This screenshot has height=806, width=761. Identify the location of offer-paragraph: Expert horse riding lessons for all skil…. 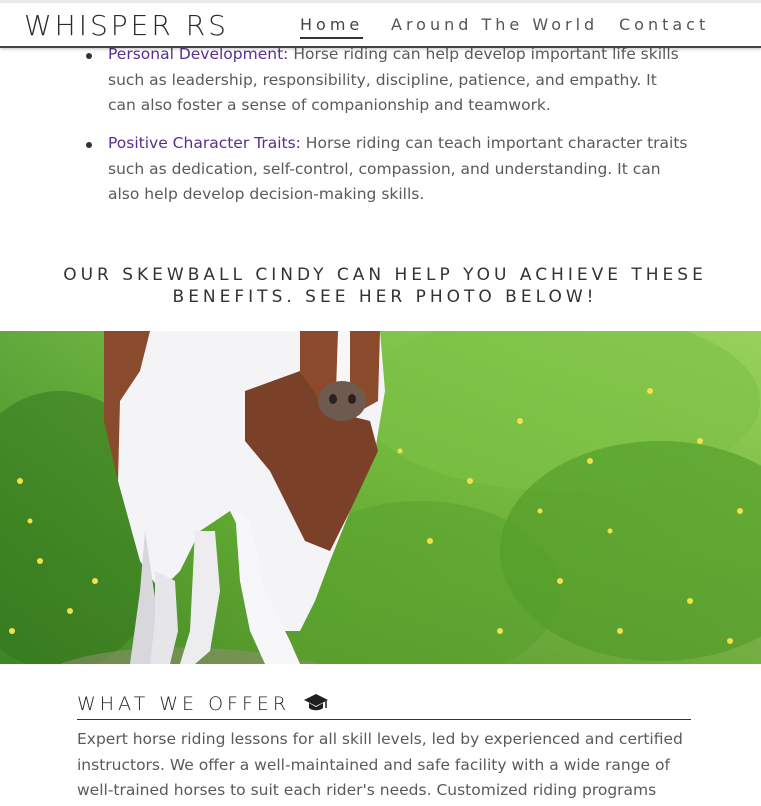
(380, 764).